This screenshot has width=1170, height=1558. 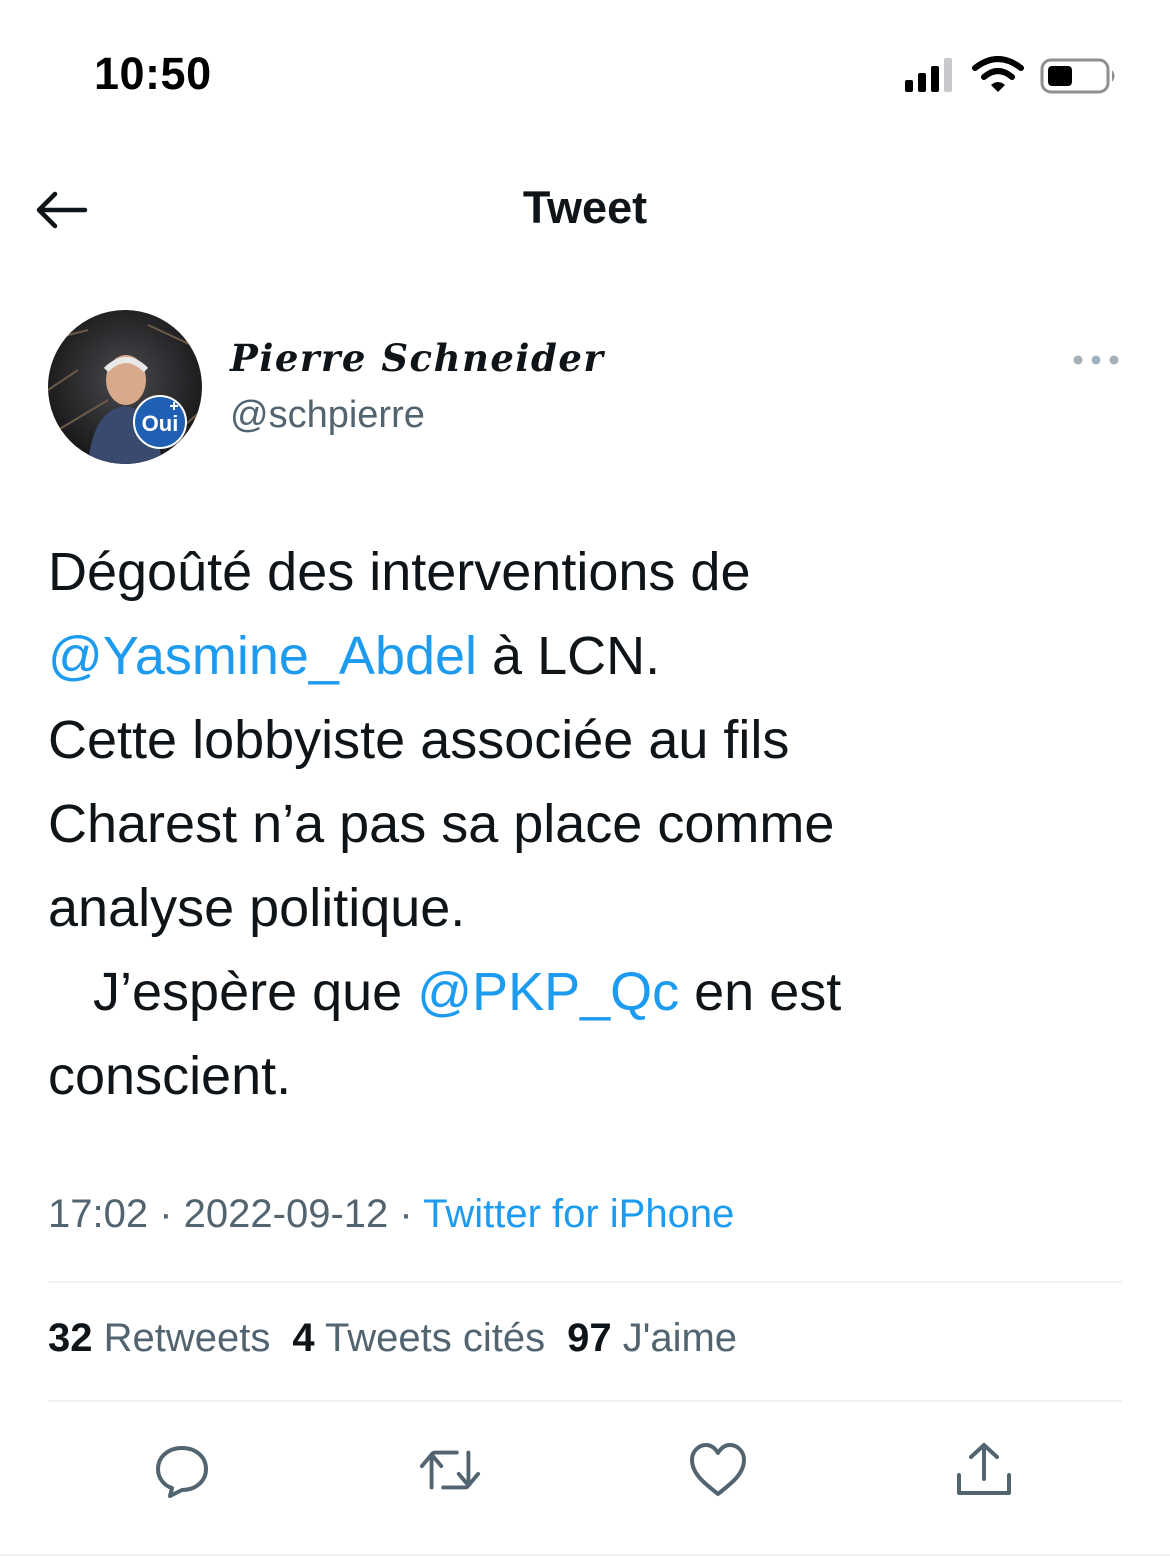 I want to click on reply-button, so click(x=182, y=1470).